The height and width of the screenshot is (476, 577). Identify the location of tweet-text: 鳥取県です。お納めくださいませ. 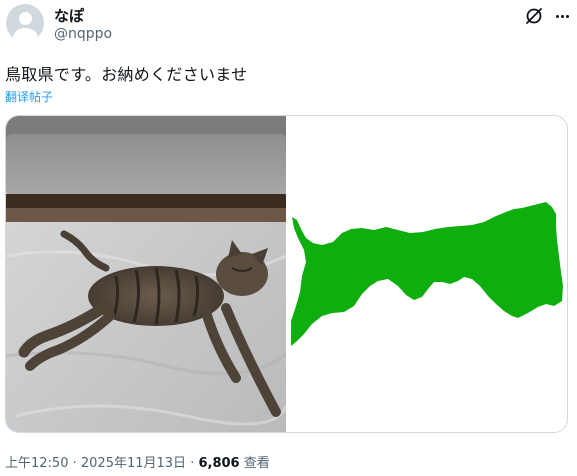
(126, 74).